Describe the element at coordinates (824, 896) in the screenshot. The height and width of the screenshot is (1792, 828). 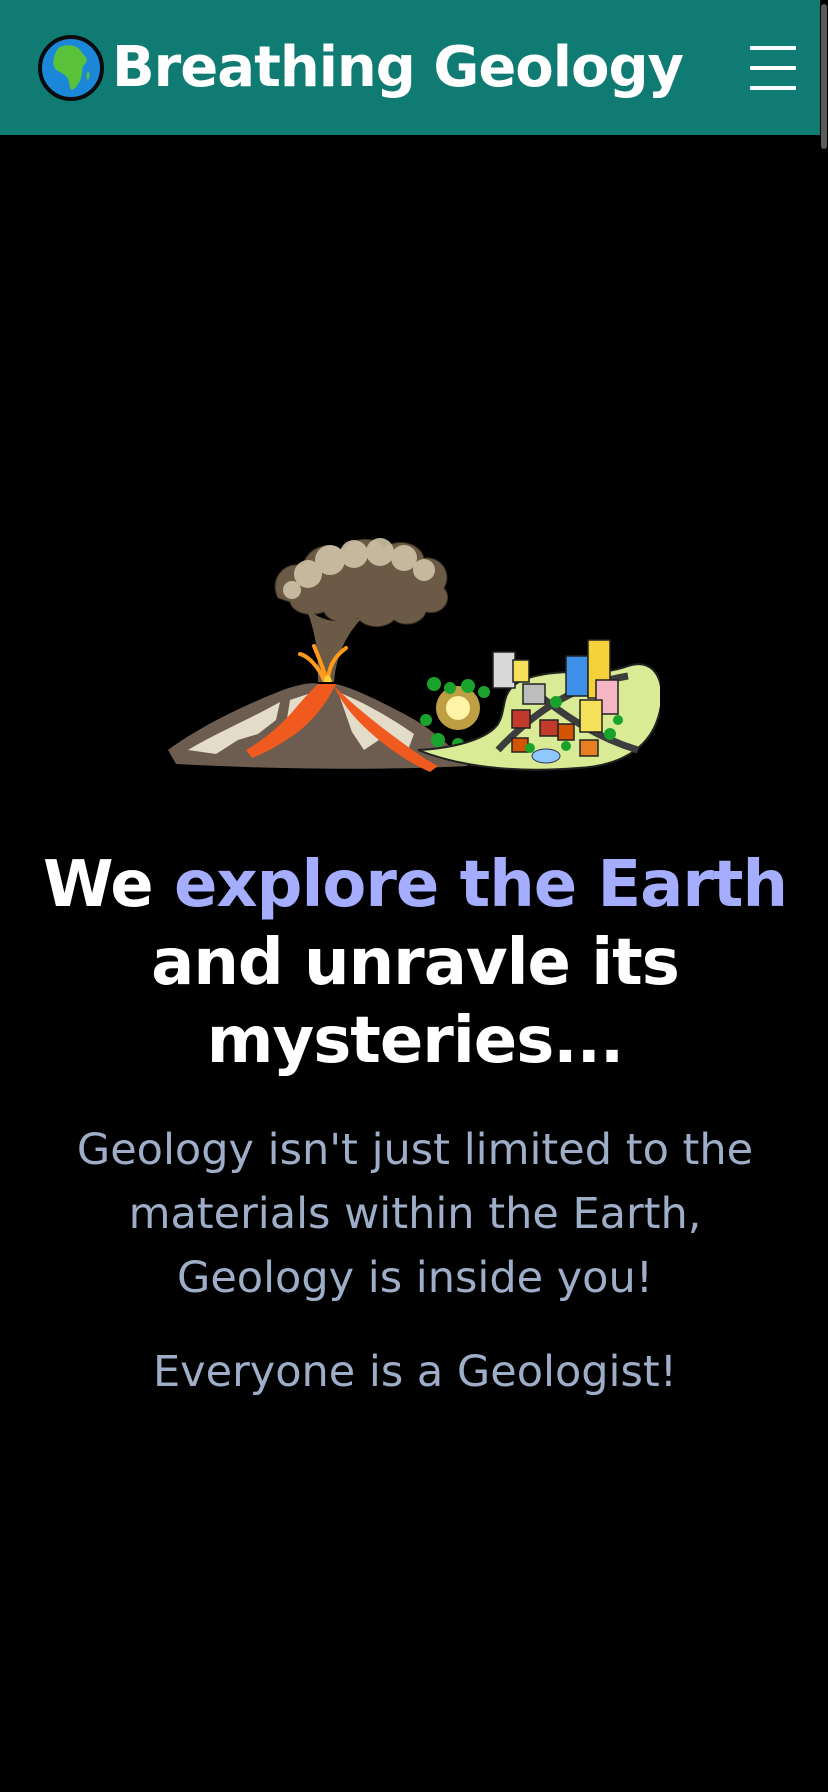
I see `scrollbar` at that location.